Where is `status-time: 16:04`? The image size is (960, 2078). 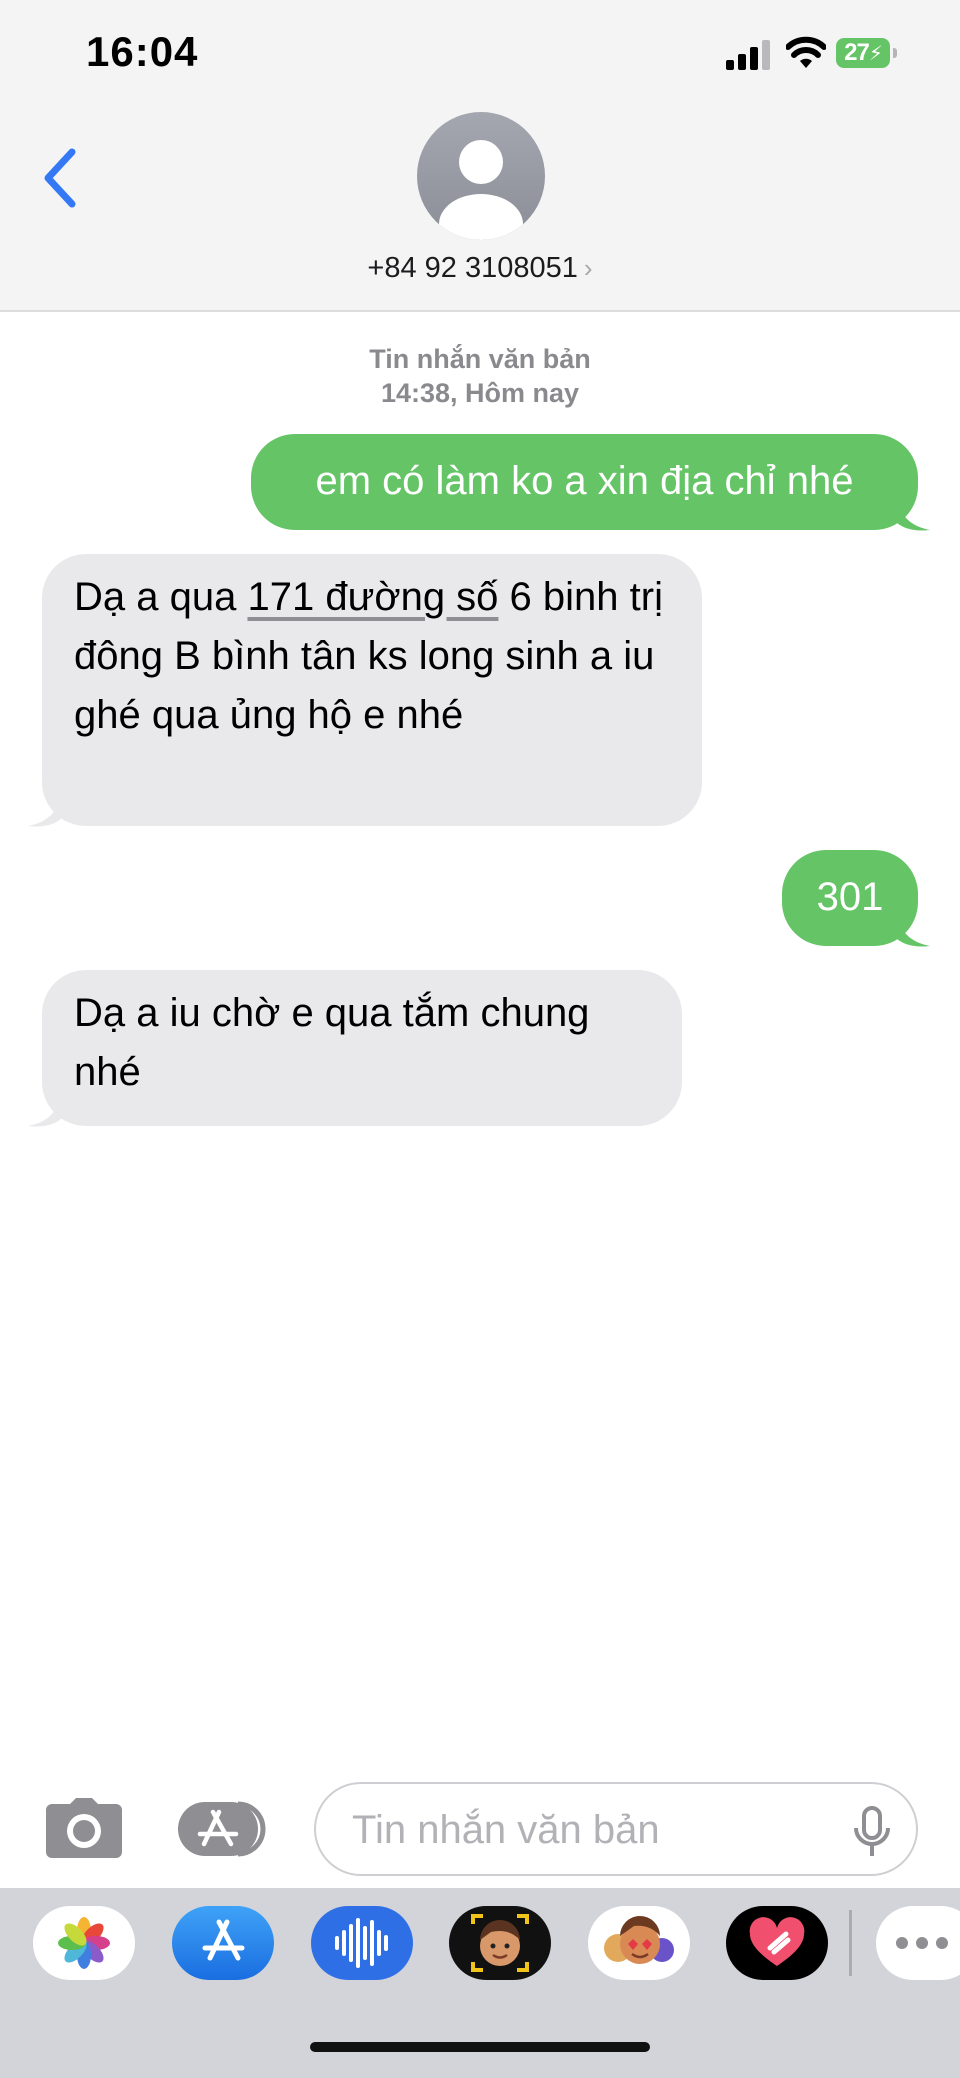 status-time: 16:04 is located at coordinates (142, 51).